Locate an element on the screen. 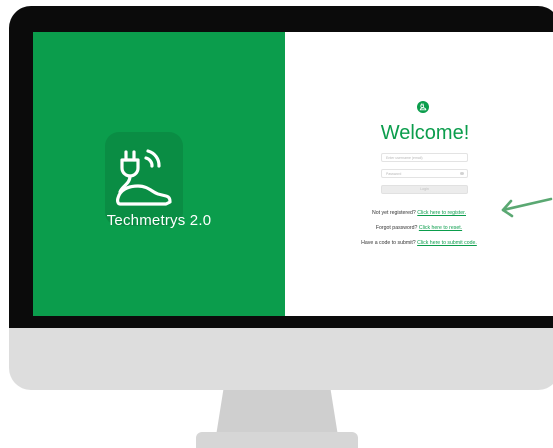  username-input is located at coordinates (421, 157).